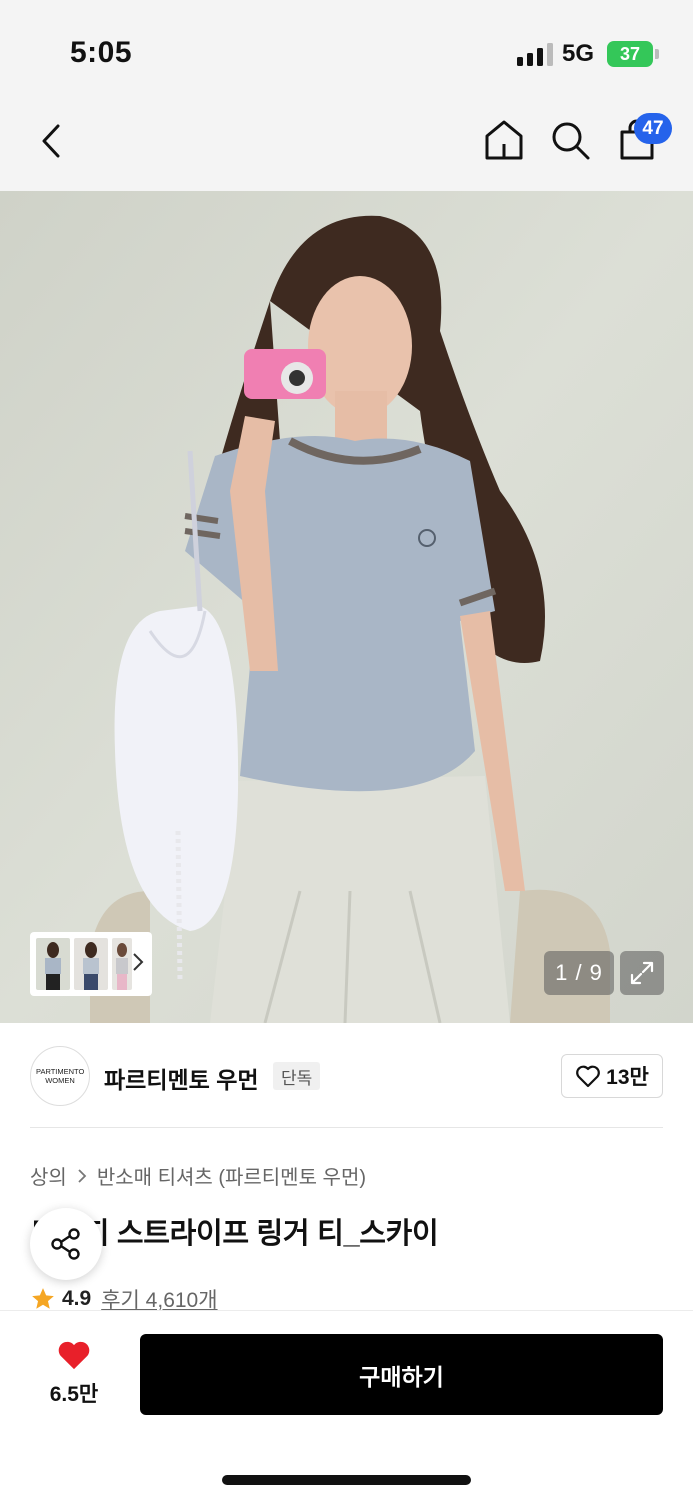  What do you see at coordinates (346, 48) in the screenshot?
I see `status-bar: 5:05 5G 37` at bounding box center [346, 48].